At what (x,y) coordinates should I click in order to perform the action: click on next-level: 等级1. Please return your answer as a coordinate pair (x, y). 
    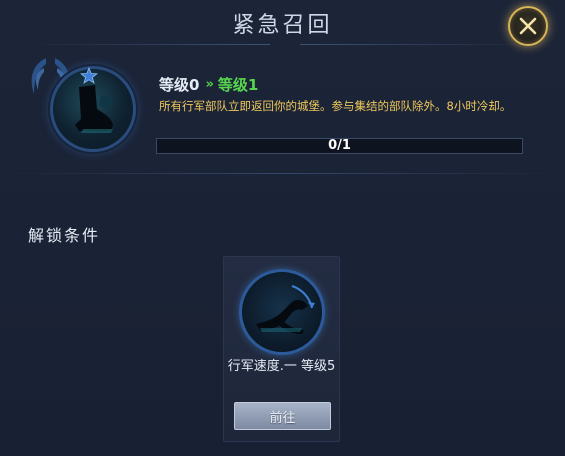
    Looking at the image, I should click on (238, 85).